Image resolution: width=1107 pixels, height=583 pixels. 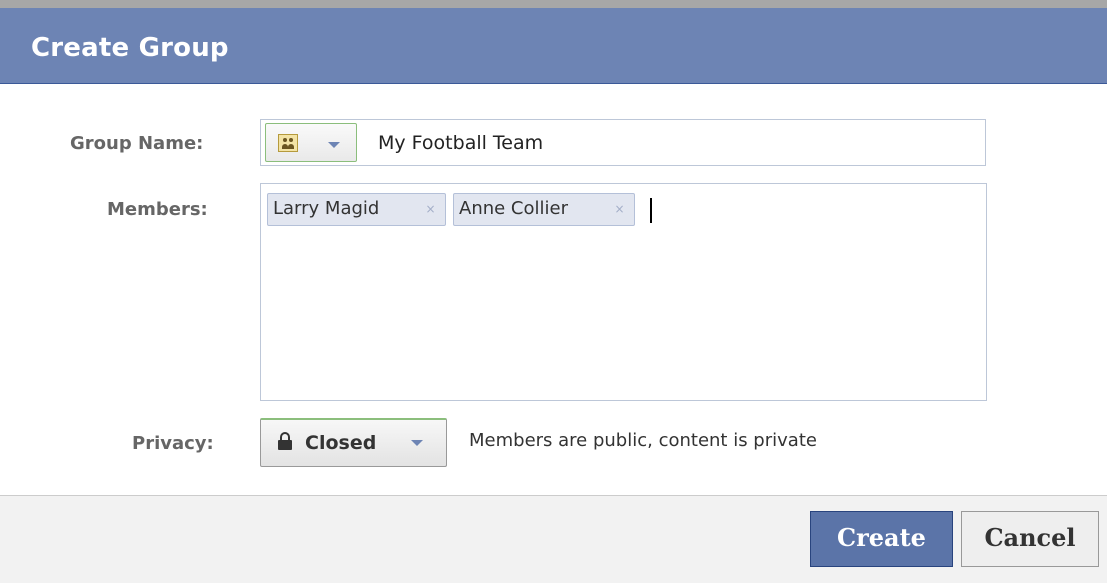 What do you see at coordinates (137, 143) in the screenshot?
I see `group-name-label: Group Name:` at bounding box center [137, 143].